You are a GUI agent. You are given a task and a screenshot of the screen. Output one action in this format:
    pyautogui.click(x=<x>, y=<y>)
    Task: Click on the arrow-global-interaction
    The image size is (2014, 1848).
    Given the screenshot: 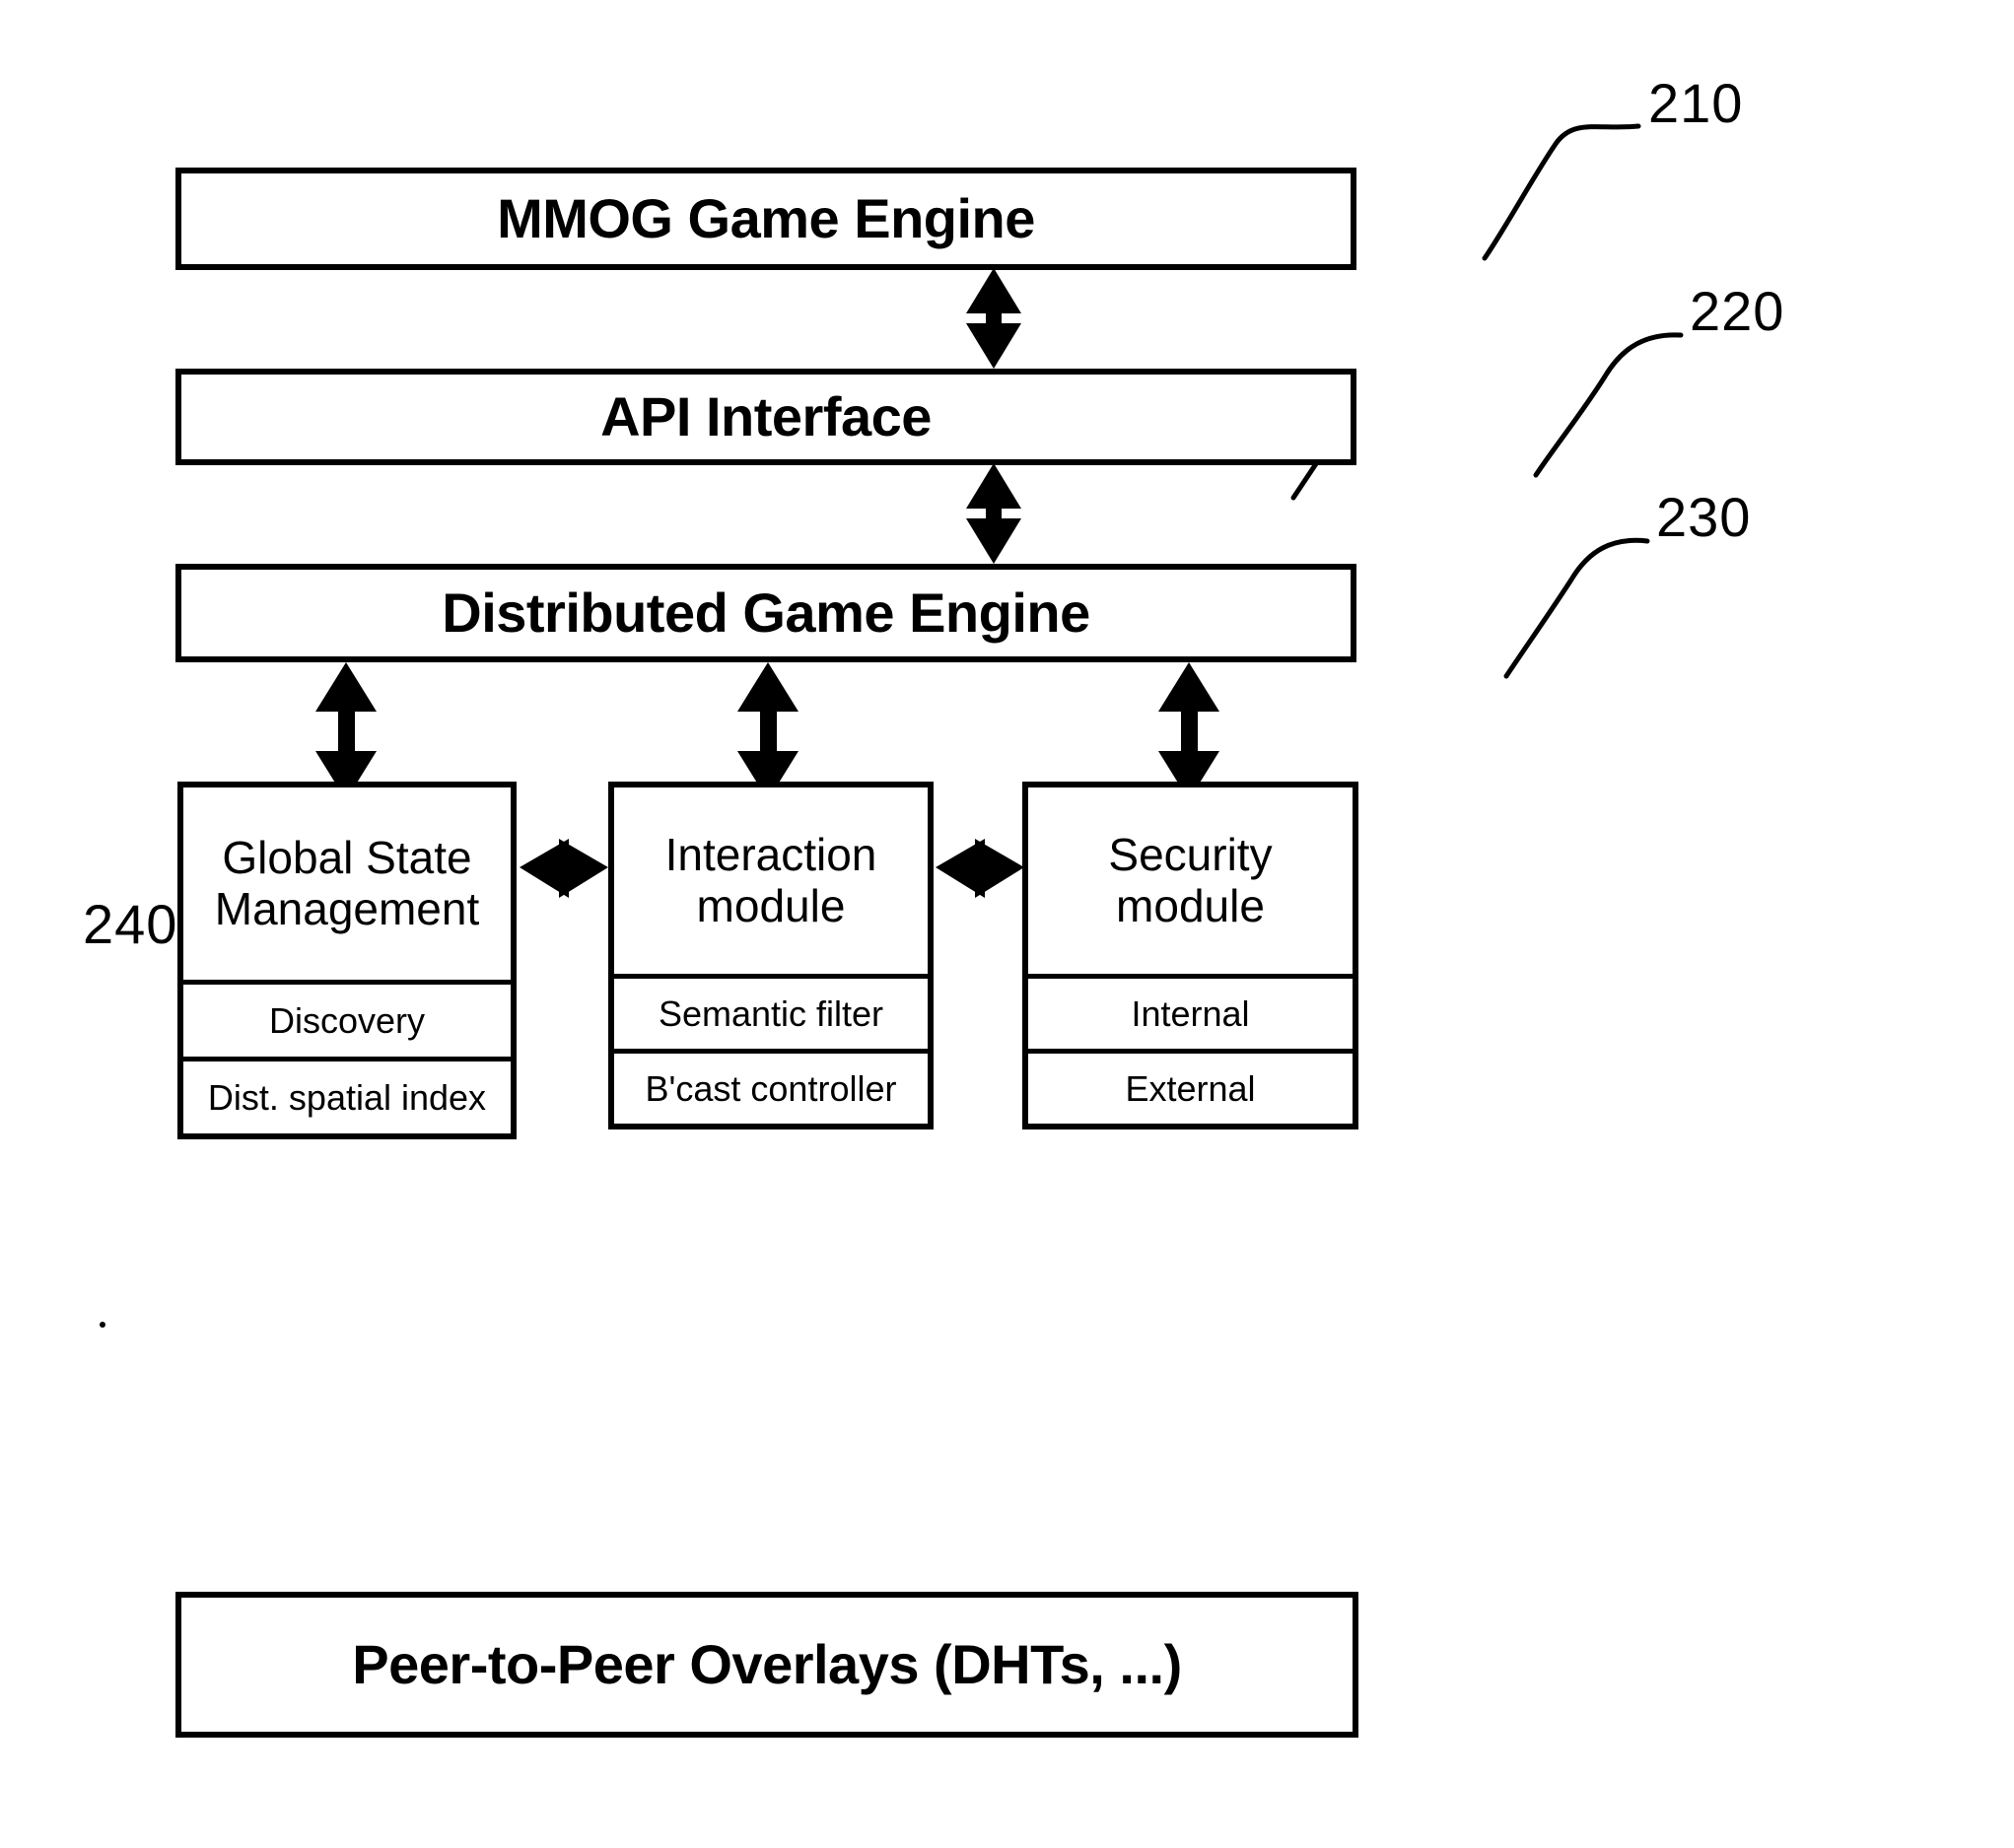 What is the action you would take?
    pyautogui.click(x=564, y=868)
    